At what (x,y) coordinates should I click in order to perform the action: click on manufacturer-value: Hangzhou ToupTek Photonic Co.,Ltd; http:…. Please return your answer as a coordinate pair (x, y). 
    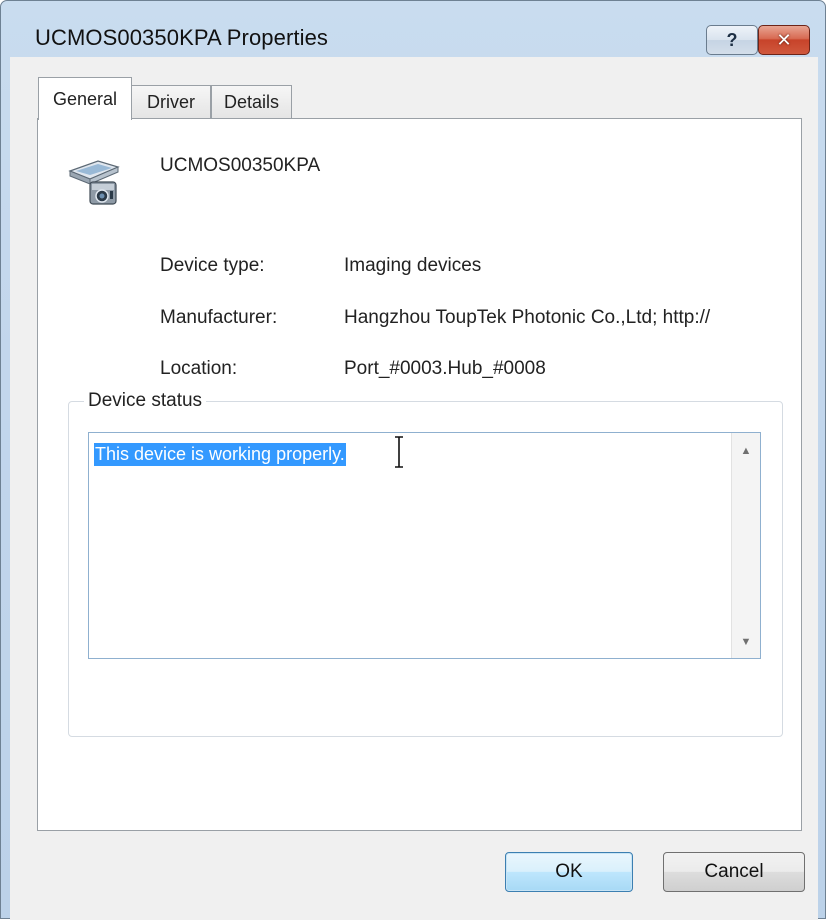
    Looking at the image, I should click on (527, 317).